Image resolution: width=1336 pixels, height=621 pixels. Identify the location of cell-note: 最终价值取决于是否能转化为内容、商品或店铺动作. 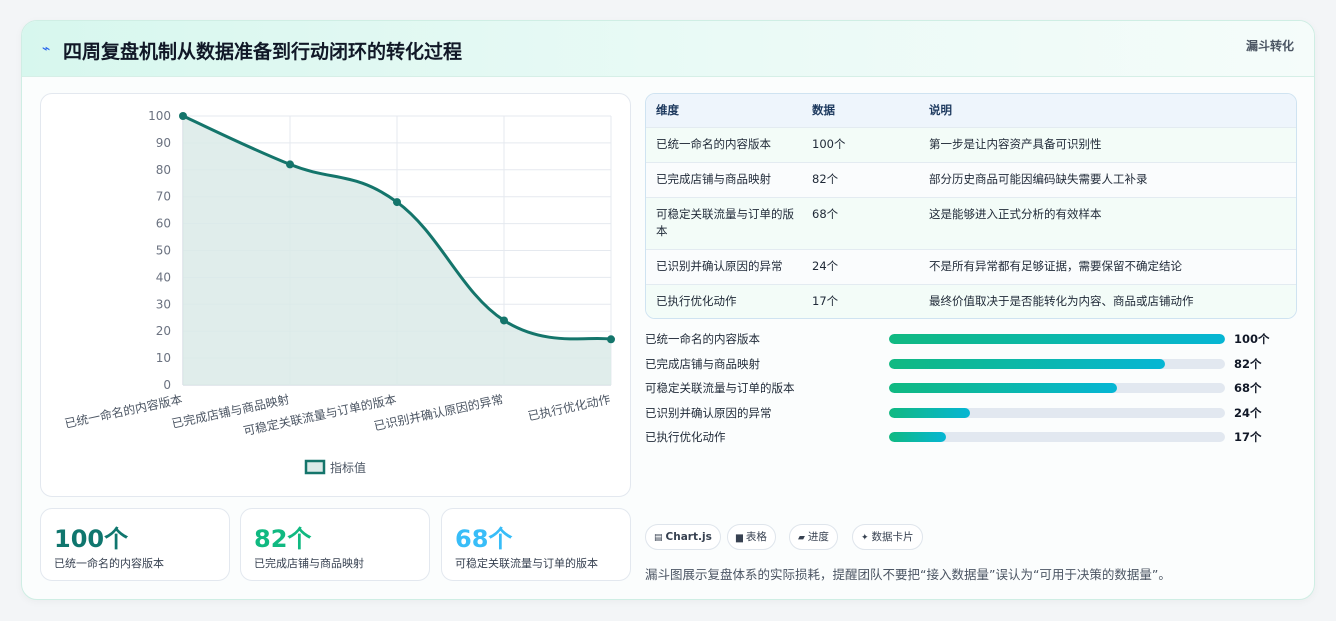
(1061, 301).